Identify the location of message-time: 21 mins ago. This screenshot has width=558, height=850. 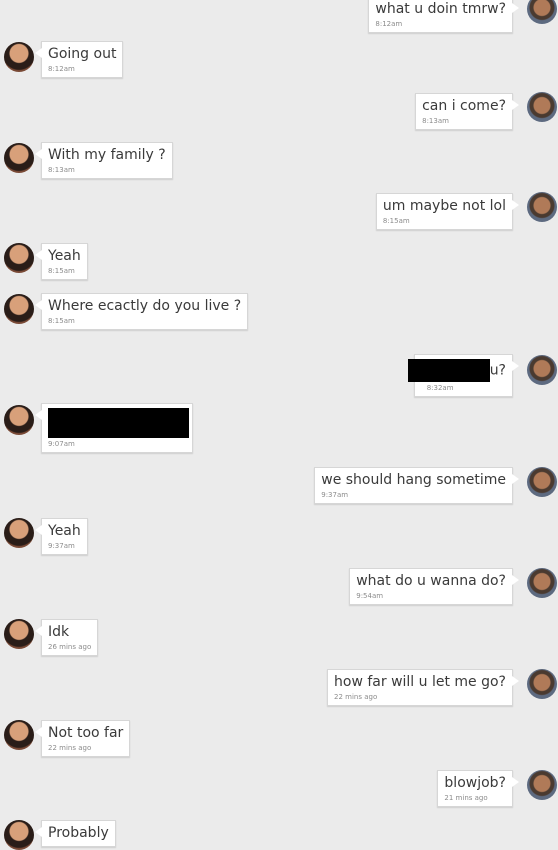
(466, 798).